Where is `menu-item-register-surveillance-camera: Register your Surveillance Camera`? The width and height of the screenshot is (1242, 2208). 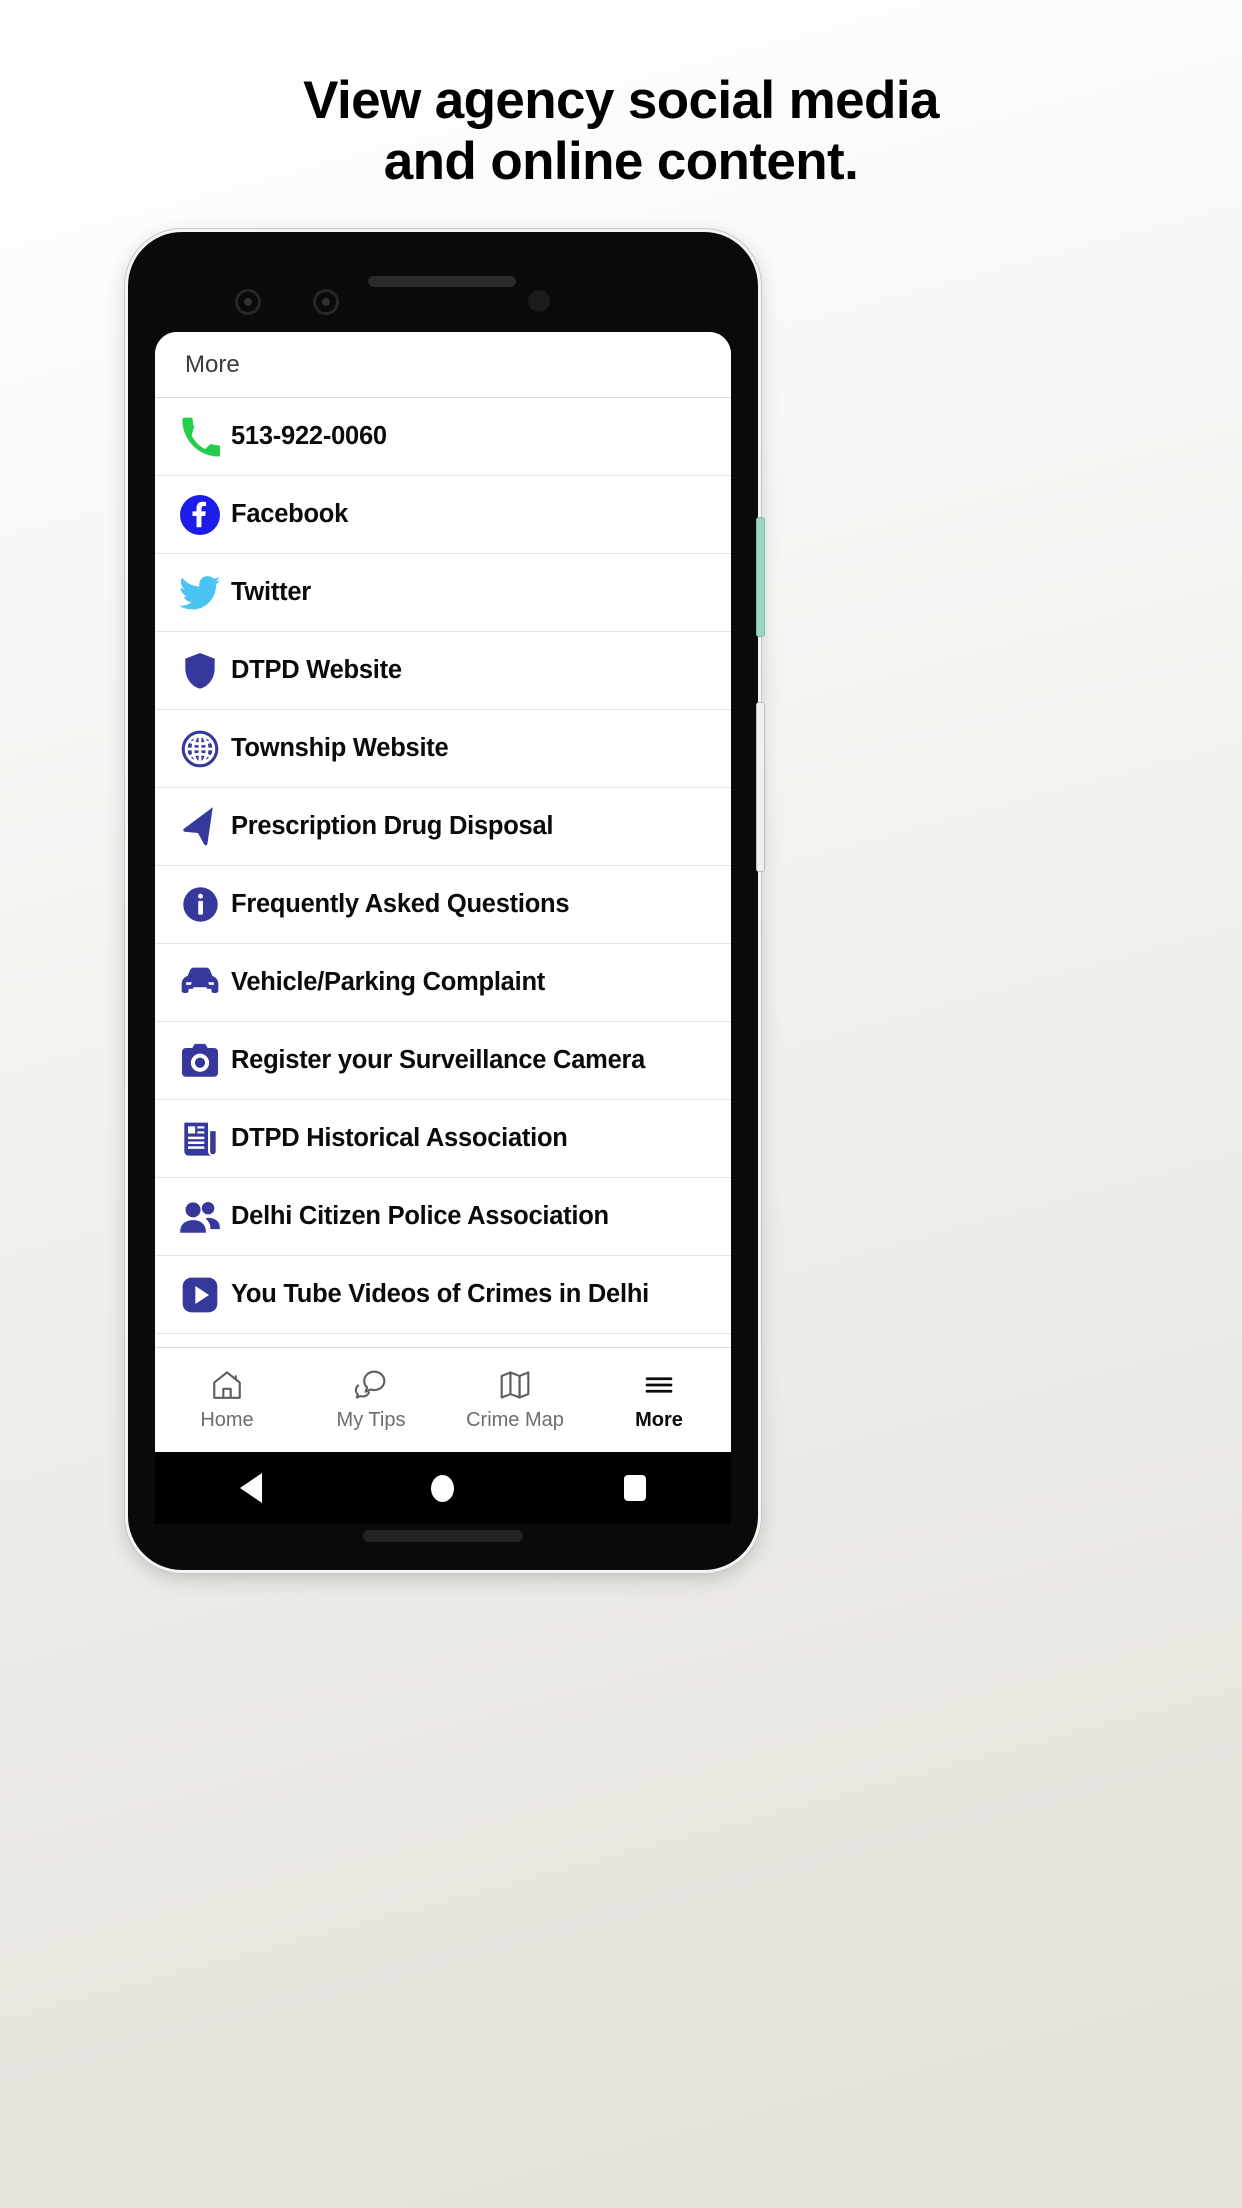
menu-item-register-surveillance-camera: Register your Surveillance Camera is located at coordinates (443, 1061).